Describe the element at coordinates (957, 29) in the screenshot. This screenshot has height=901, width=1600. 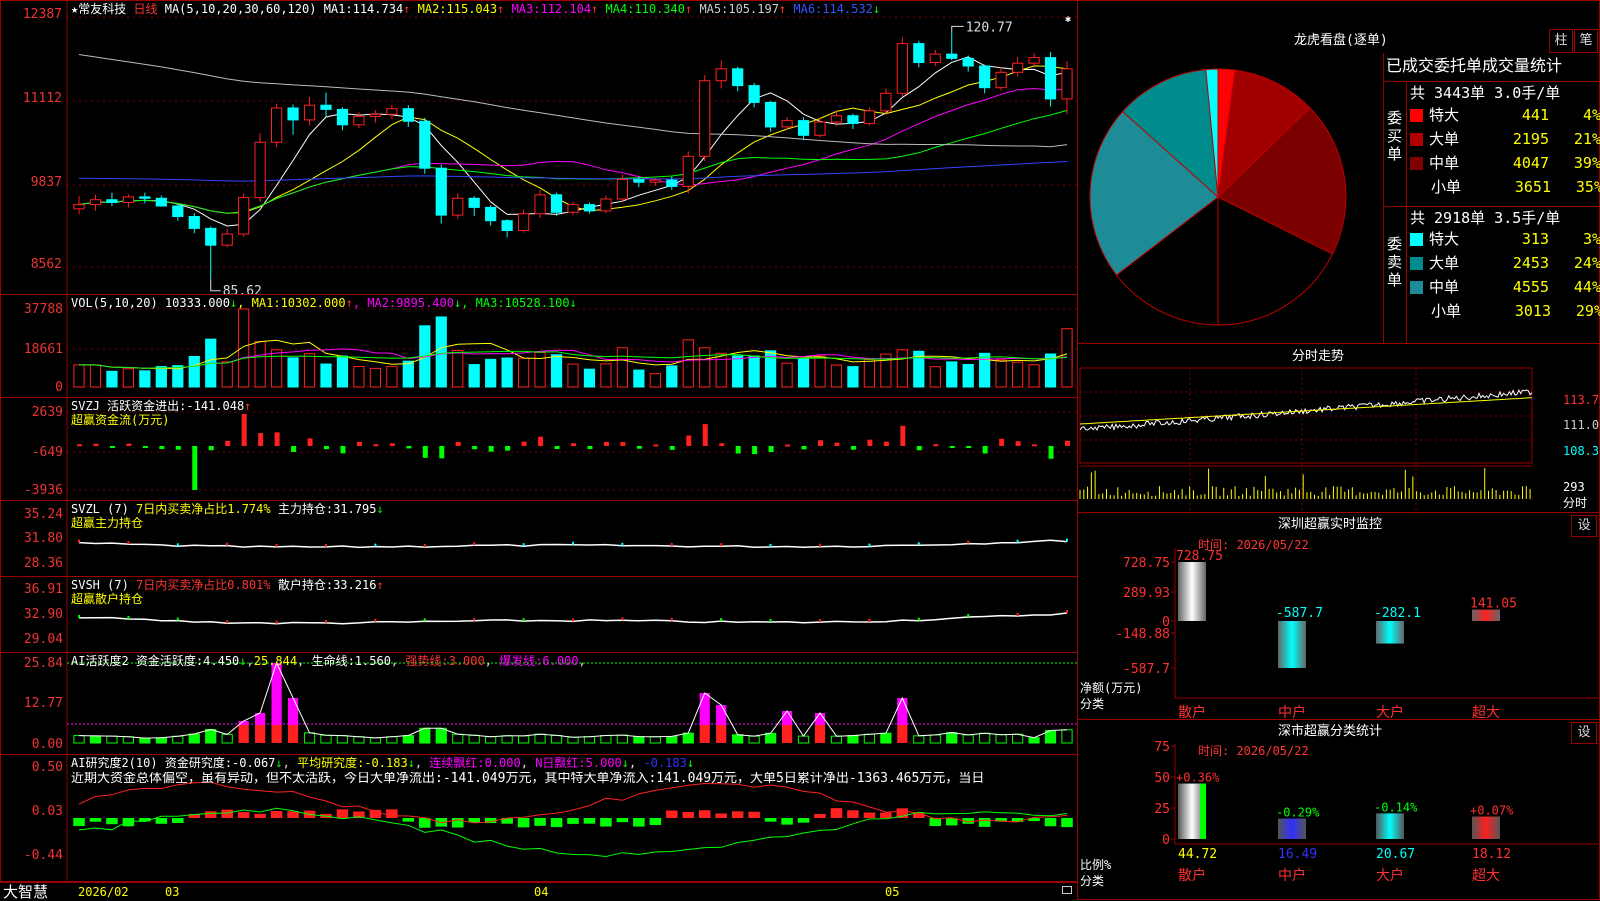
I see `high-marker` at that location.